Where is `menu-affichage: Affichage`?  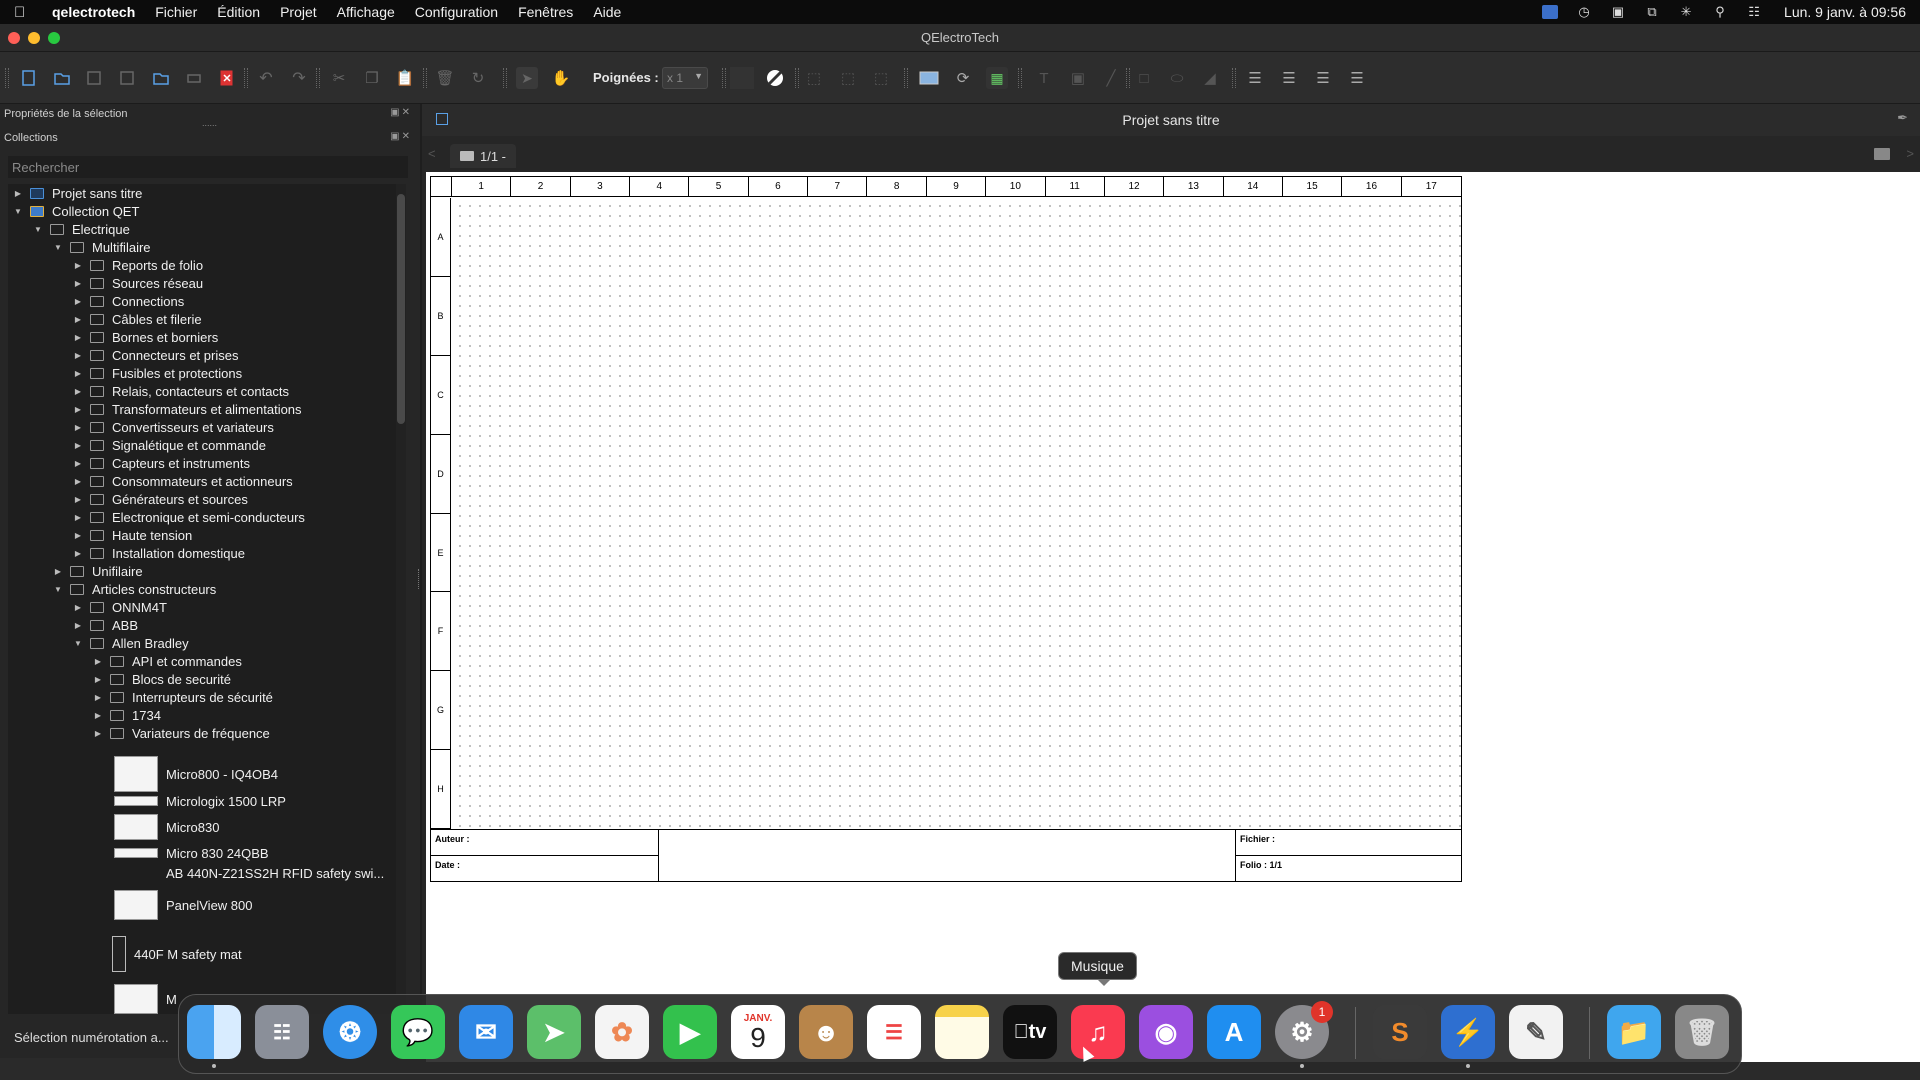
menu-affichage: Affichage is located at coordinates (366, 12).